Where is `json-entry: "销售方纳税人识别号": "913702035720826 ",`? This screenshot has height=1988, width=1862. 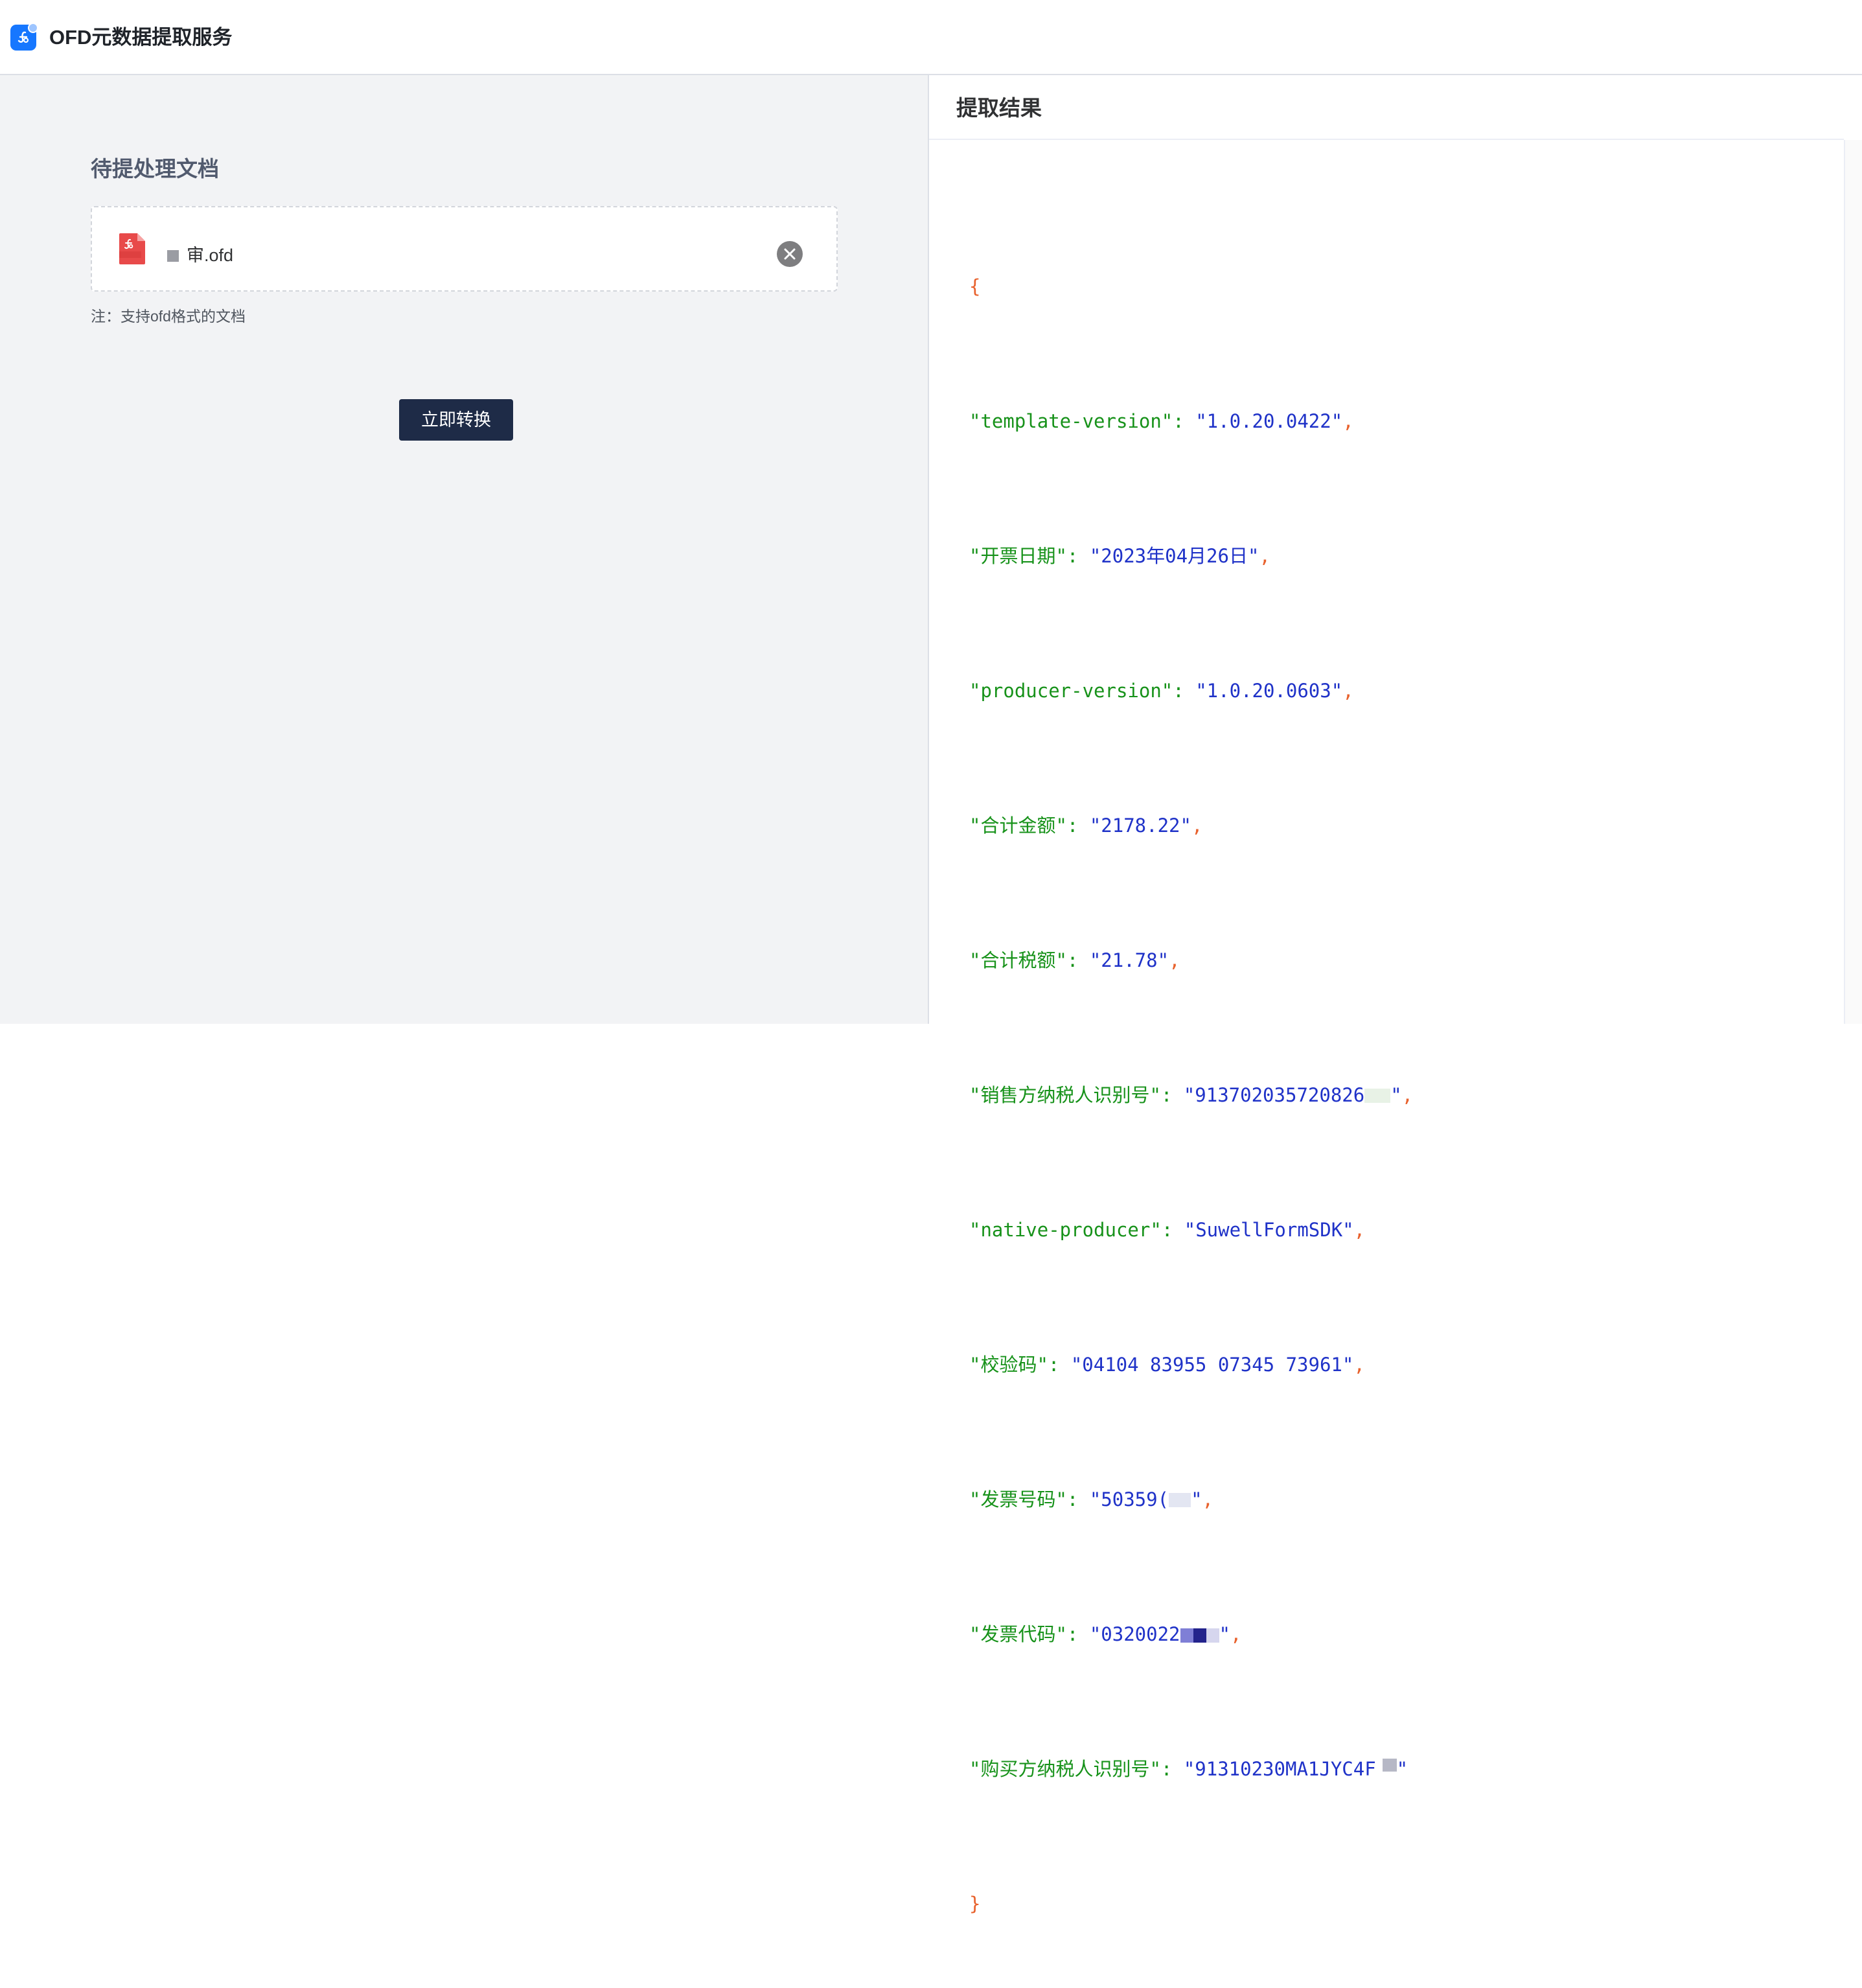 json-entry: "销售方纳税人识别号": "913702035720826 ", is located at coordinates (1191, 1095).